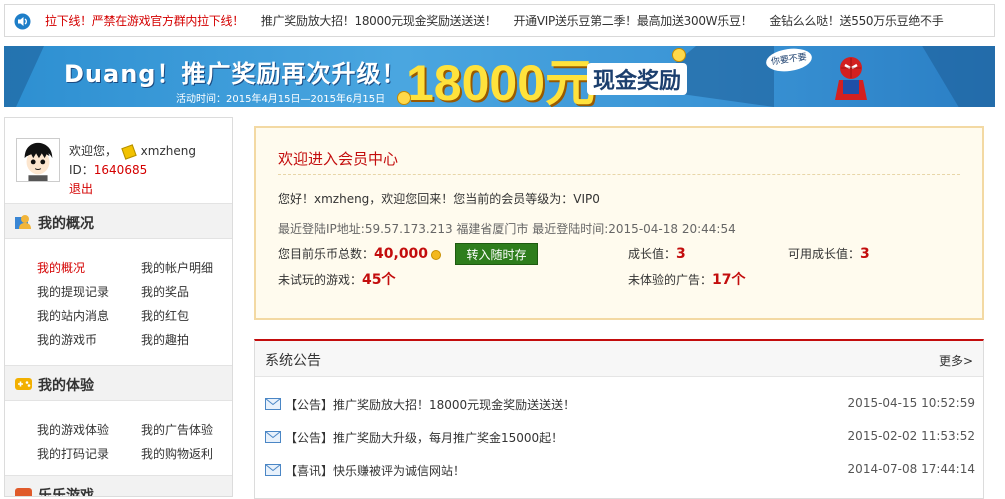  What do you see at coordinates (619, 174) in the screenshot?
I see `divider` at bounding box center [619, 174].